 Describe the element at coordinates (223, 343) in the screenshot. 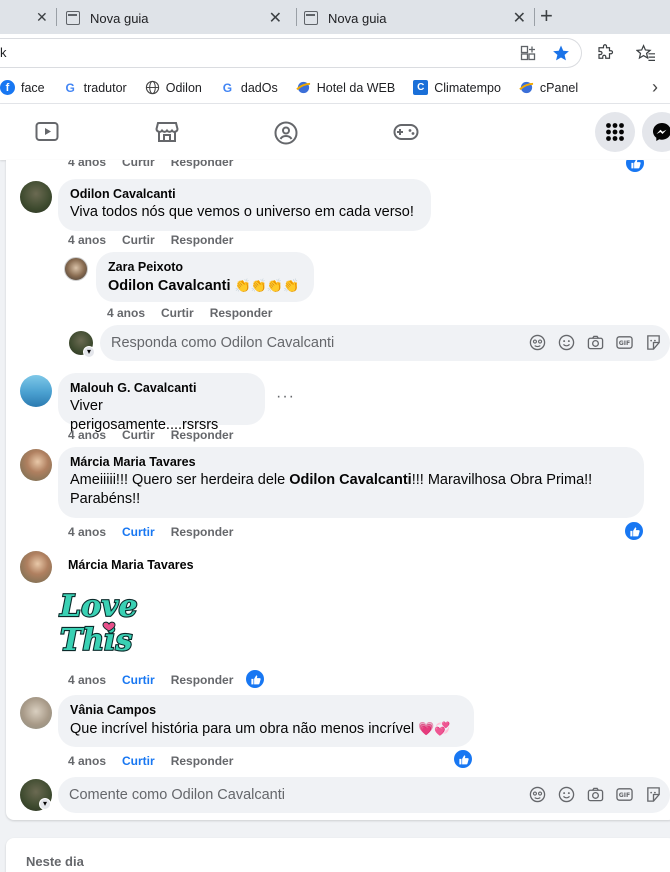

I see `reply-placeholder: Responda como Odilon Cavalcanti` at that location.